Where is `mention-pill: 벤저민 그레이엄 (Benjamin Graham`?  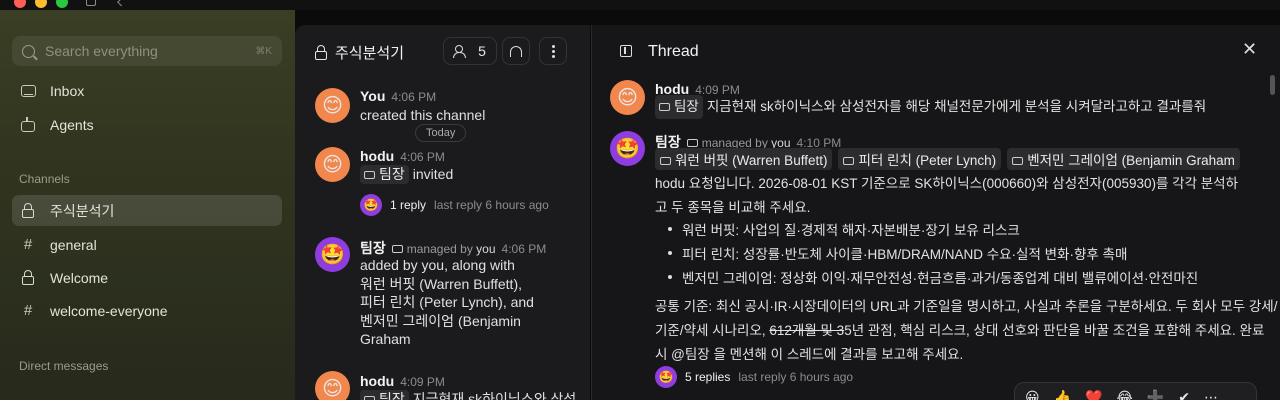 mention-pill: 벤저민 그레이엄 (Benjamin Graham is located at coordinates (1123, 159).